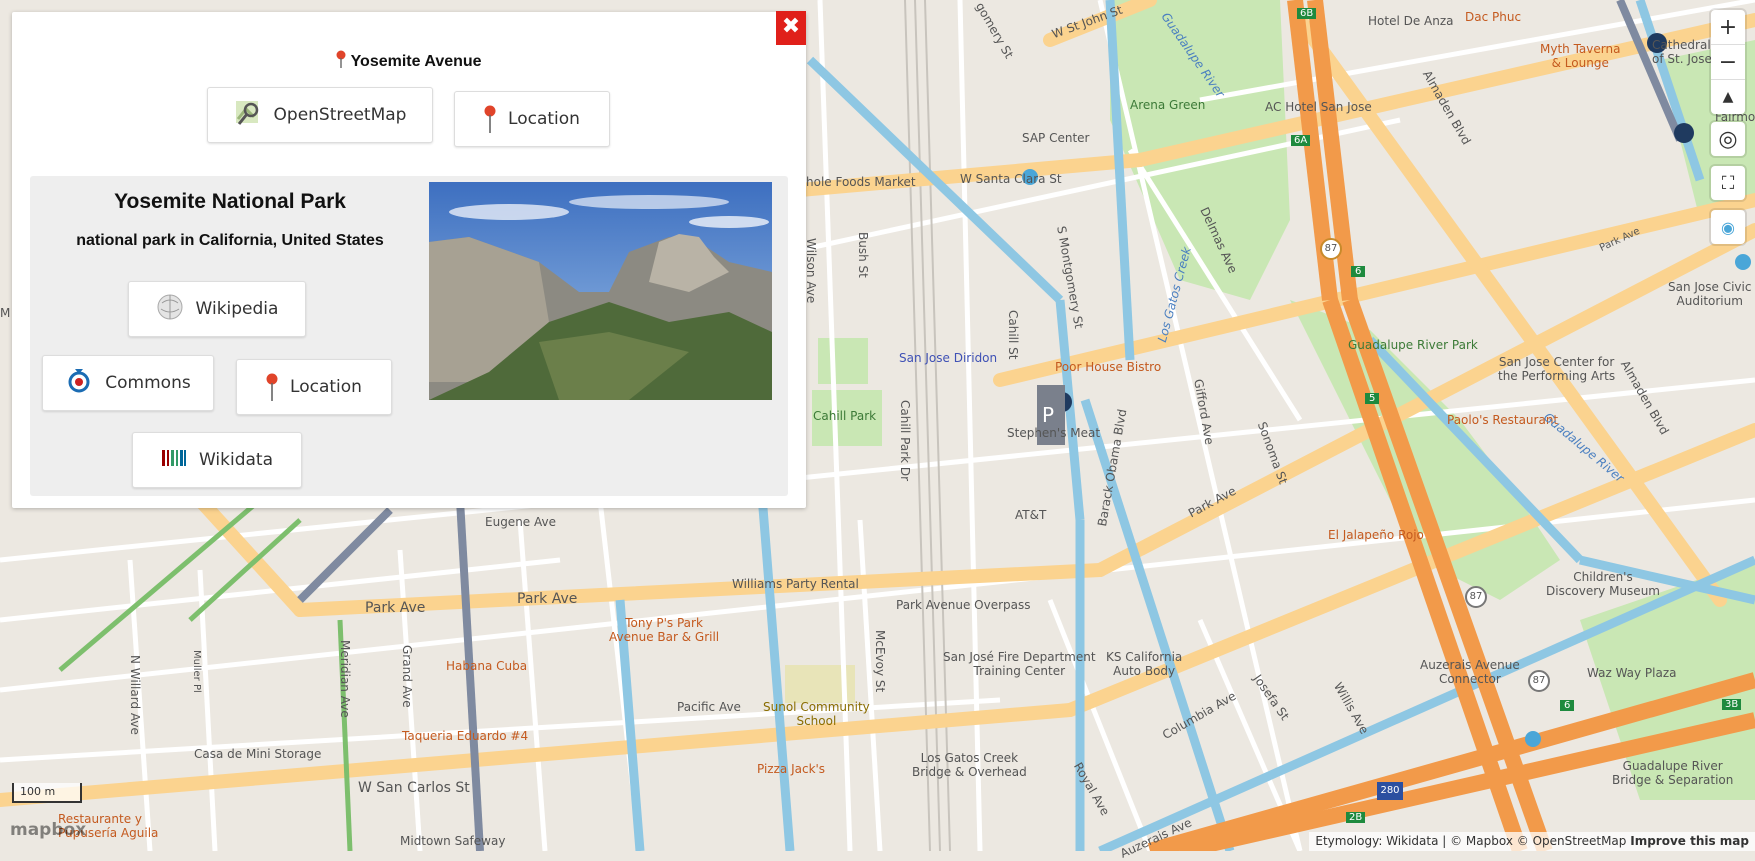 The width and height of the screenshot is (1755, 861). I want to click on commons-icon, so click(79, 383).